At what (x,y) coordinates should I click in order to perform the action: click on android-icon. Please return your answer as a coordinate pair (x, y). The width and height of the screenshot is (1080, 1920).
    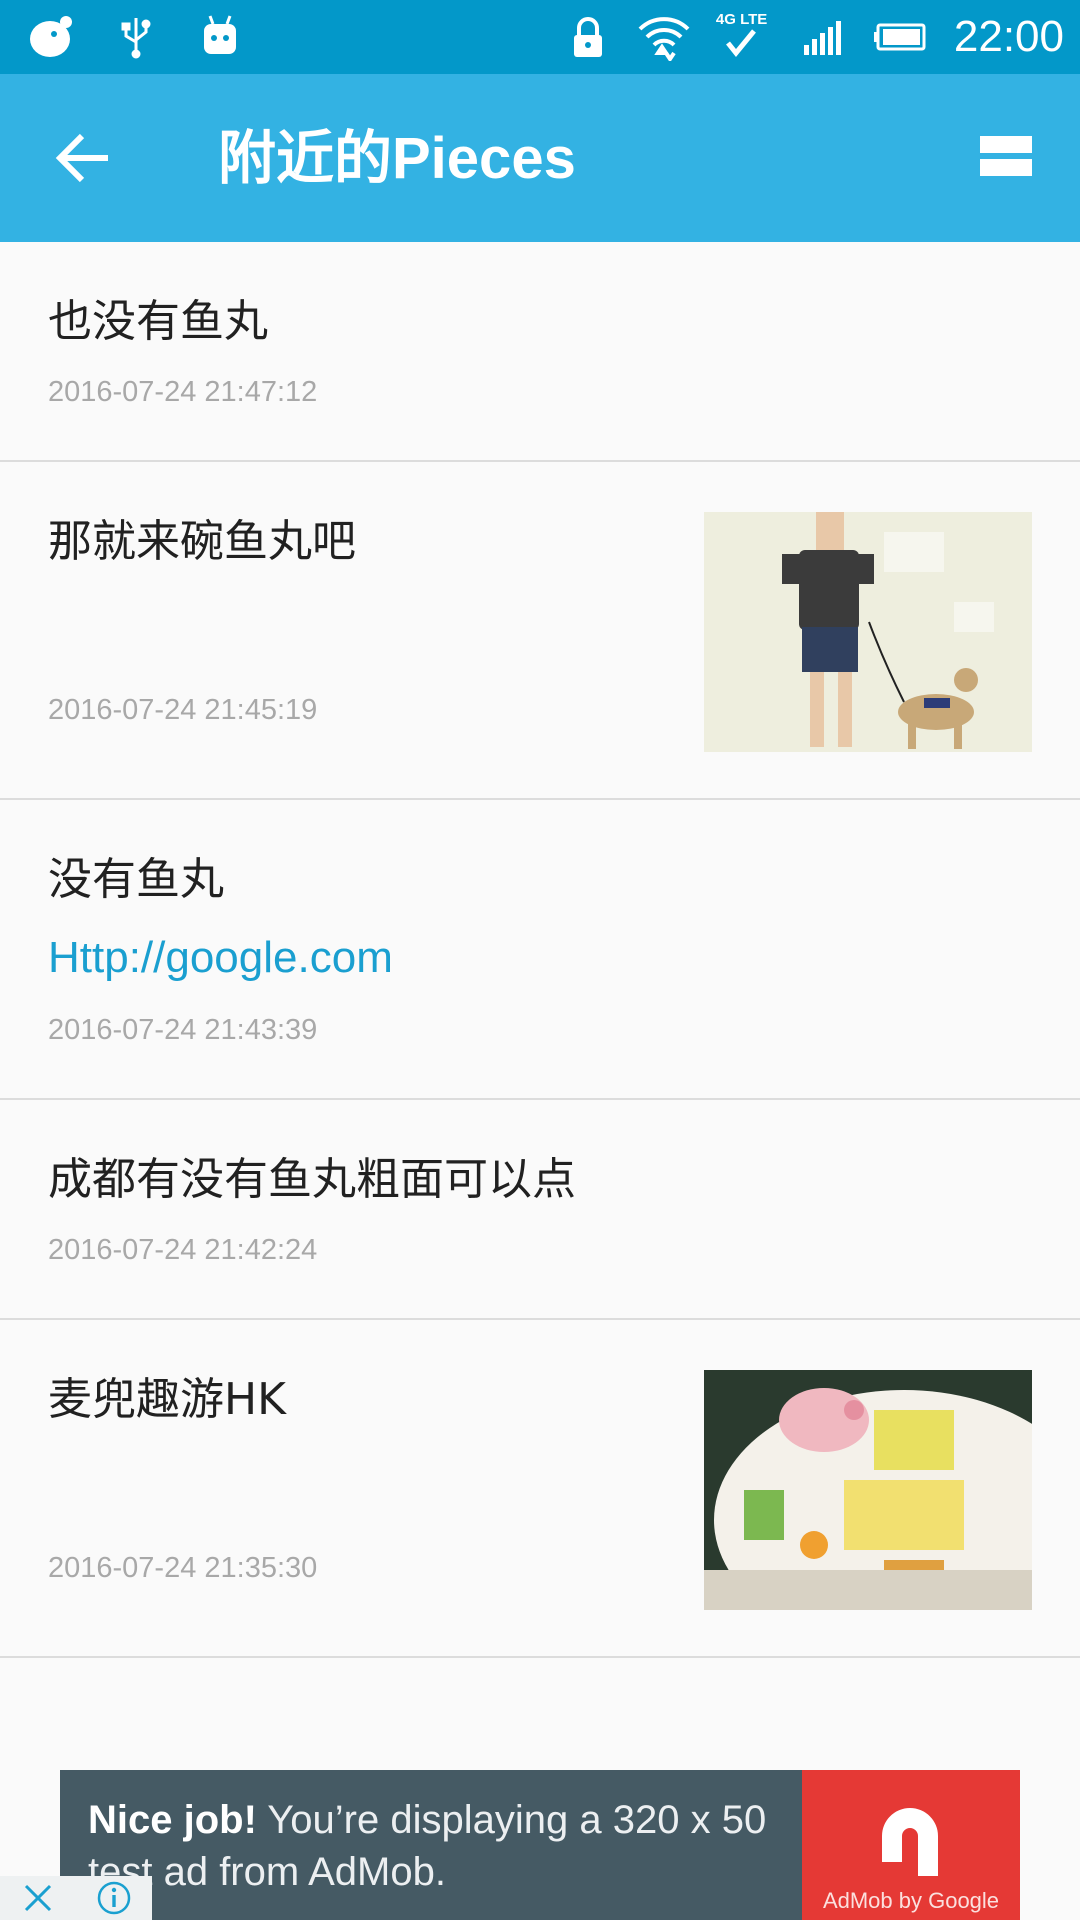
    Looking at the image, I should click on (220, 36).